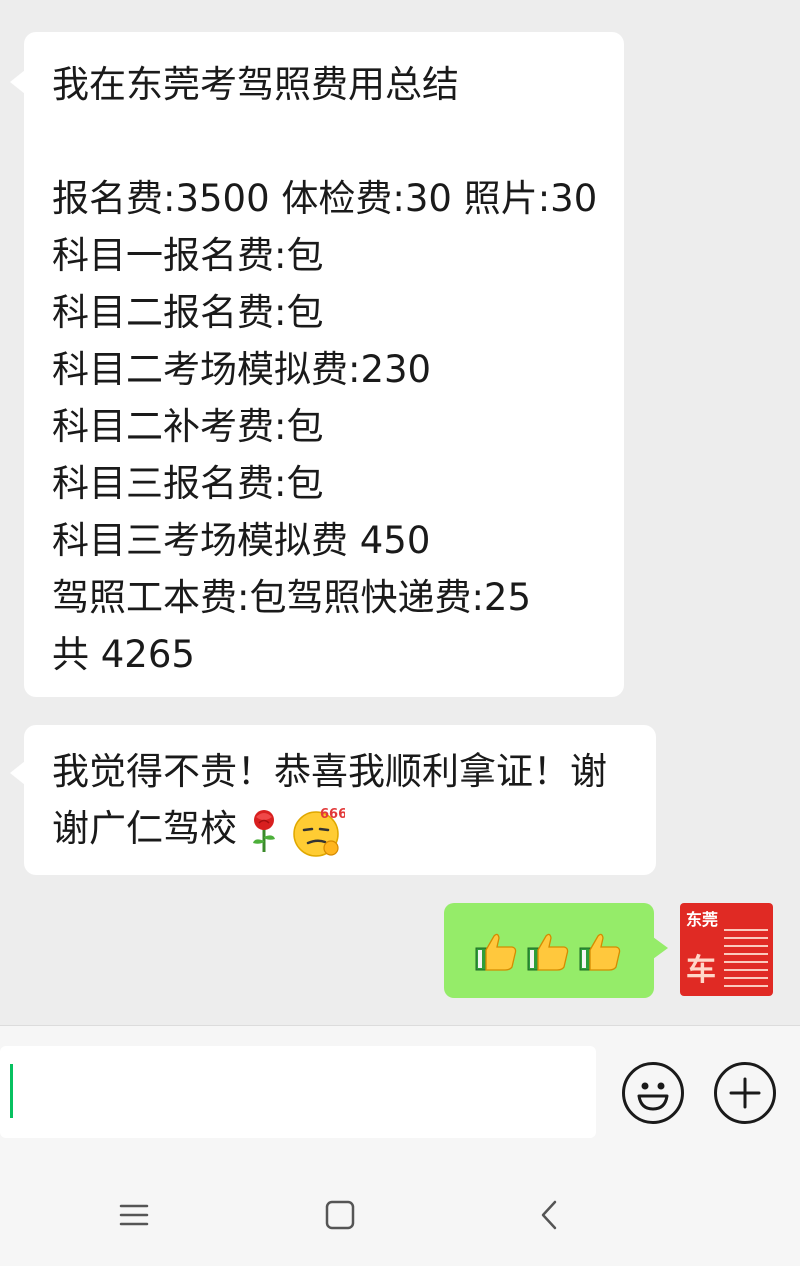 The image size is (800, 1266). What do you see at coordinates (702, 919) in the screenshot?
I see `avatar-text: 东莞` at bounding box center [702, 919].